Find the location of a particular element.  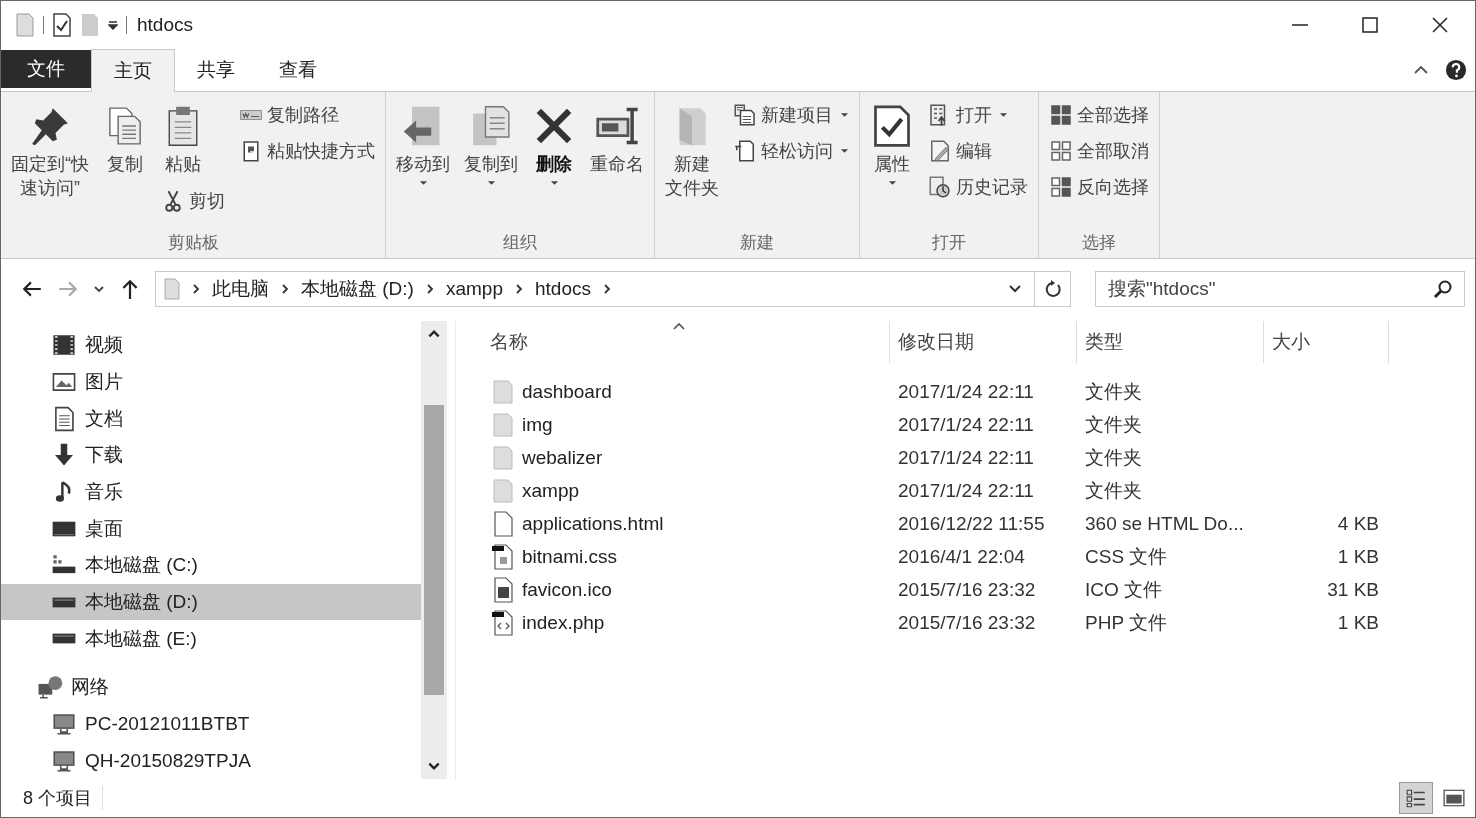

ribbon-tab: 共享 is located at coordinates (216, 70).